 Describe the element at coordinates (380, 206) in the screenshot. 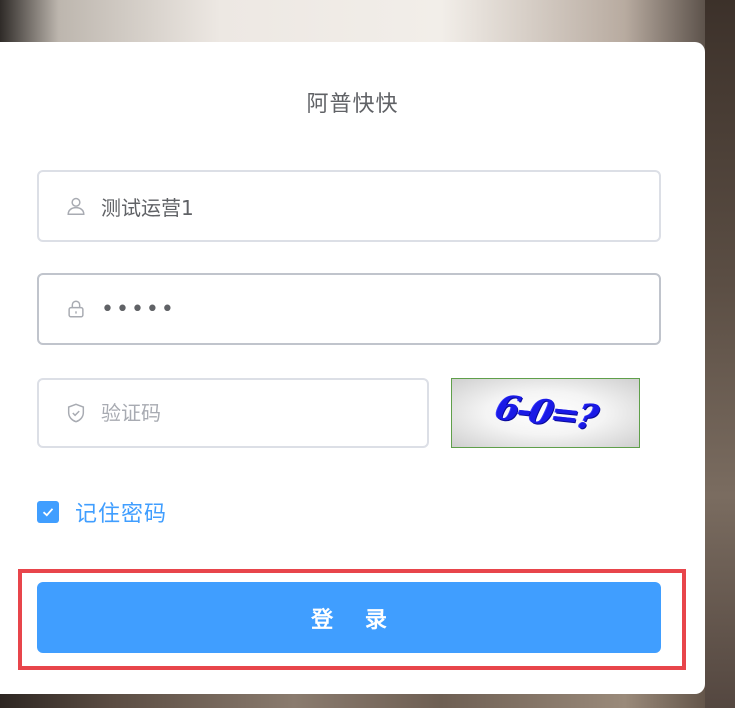

I see `username-input` at that location.